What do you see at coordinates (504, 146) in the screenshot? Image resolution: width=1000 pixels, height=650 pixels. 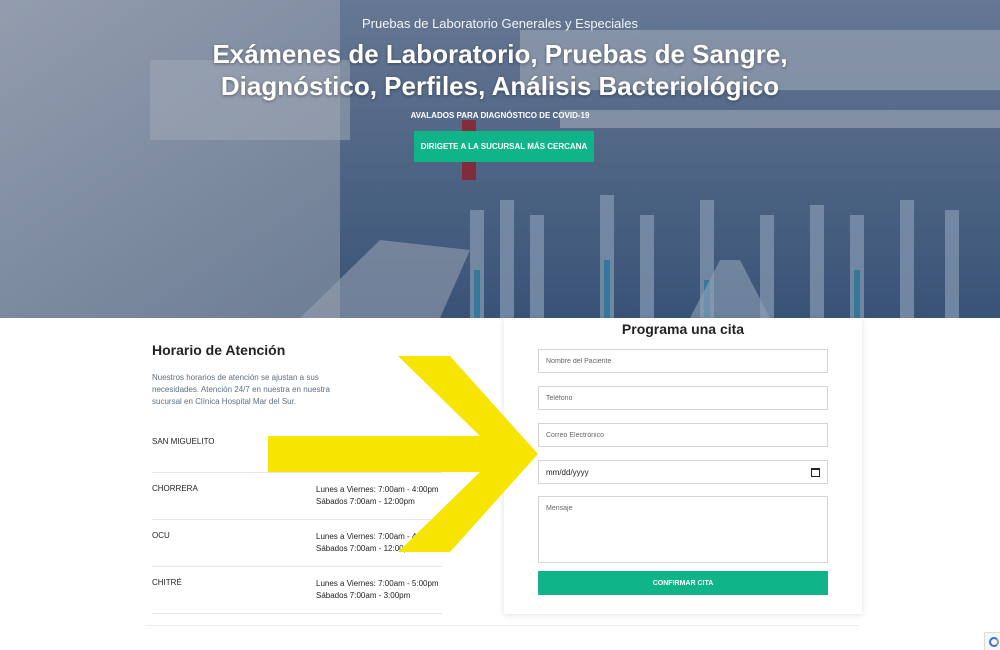 I see `nearest-branch-button: DIRIGETE A LA SUCURSAL MÁS CERCANA` at bounding box center [504, 146].